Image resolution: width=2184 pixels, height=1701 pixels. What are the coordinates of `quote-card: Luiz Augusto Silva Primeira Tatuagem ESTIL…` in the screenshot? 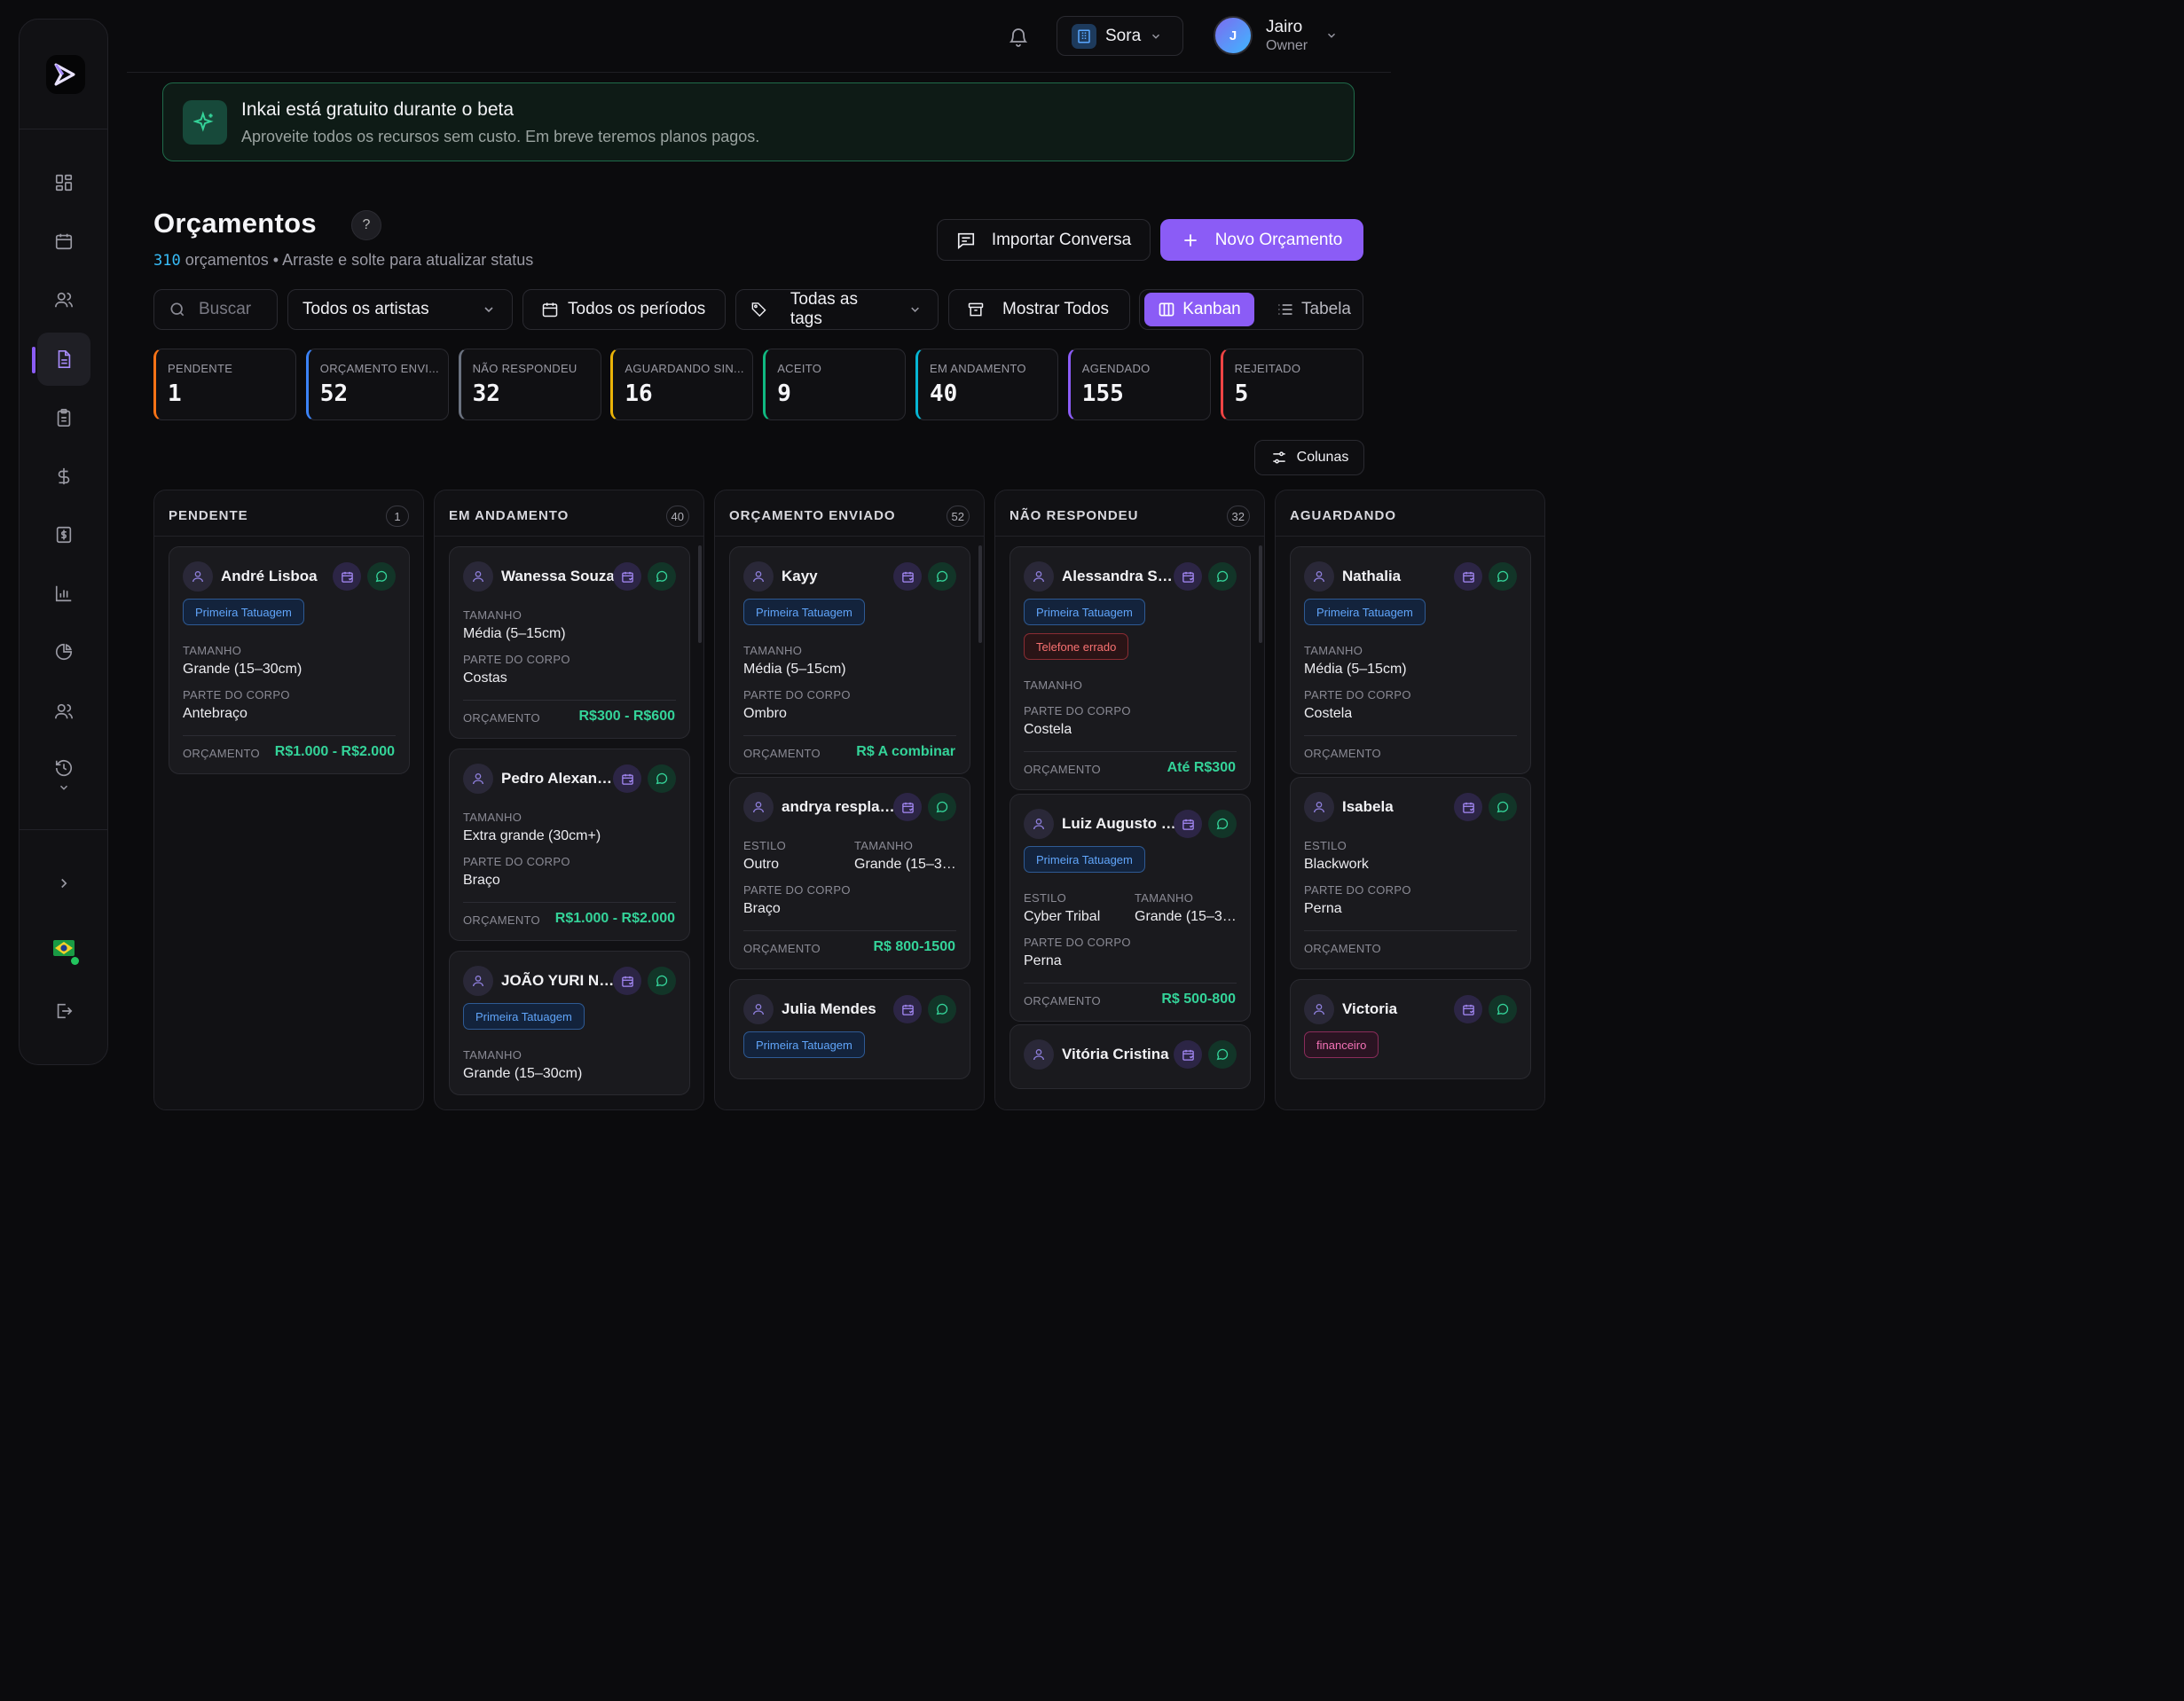 It's located at (1130, 908).